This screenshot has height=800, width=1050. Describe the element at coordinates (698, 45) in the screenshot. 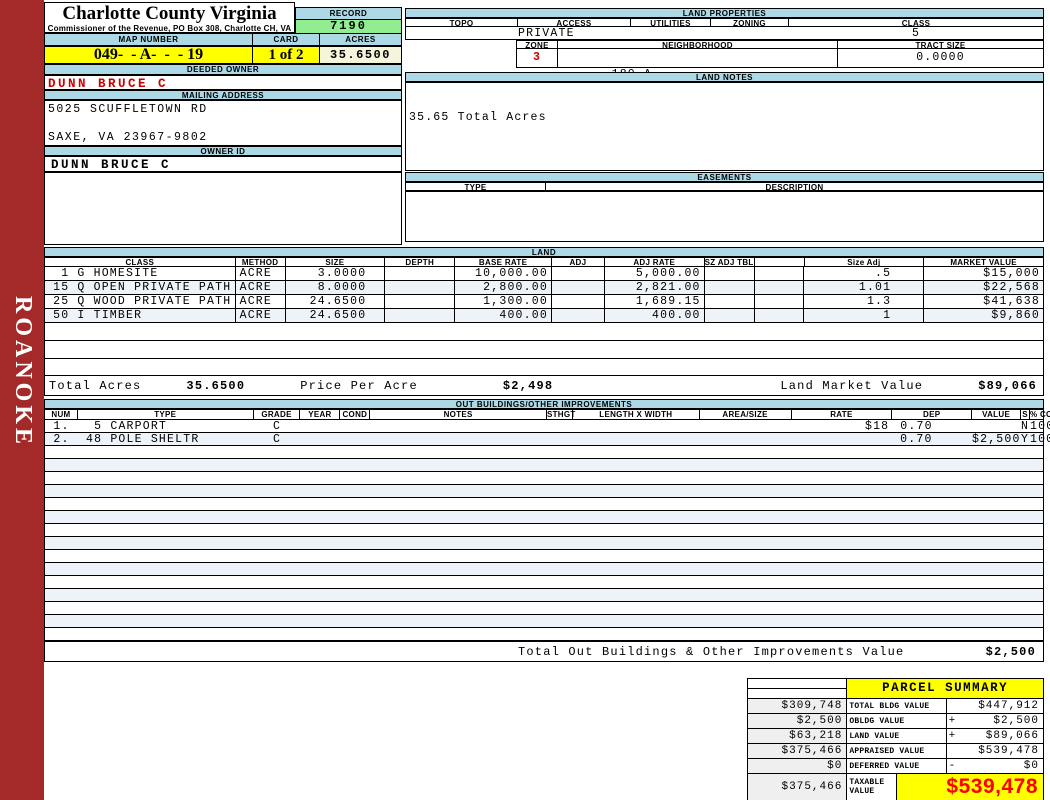

I see `neighborhood-label: NEIGHBORHOOD` at that location.